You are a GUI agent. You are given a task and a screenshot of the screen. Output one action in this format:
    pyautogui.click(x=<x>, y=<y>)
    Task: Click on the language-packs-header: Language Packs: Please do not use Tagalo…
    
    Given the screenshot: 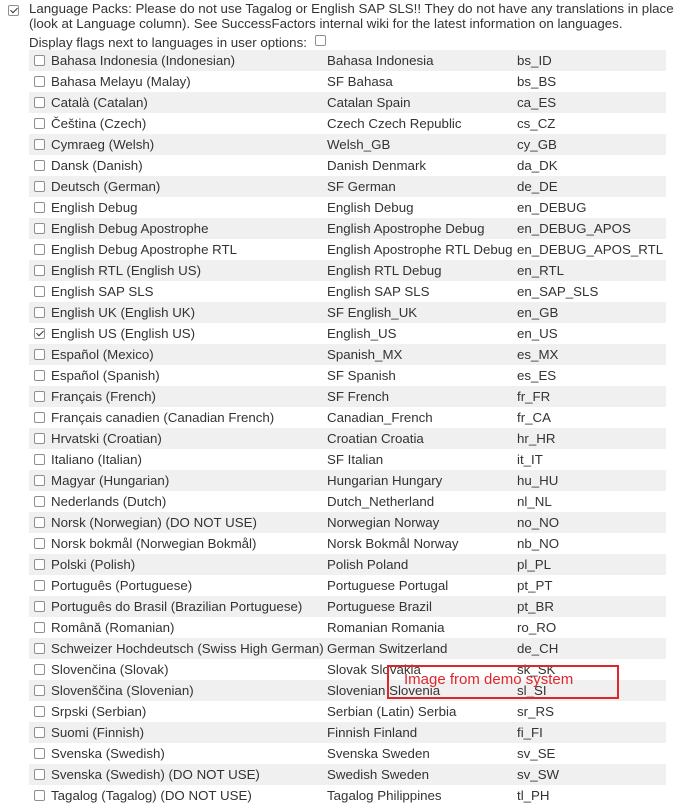 What is the action you would take?
    pyautogui.click(x=338, y=17)
    